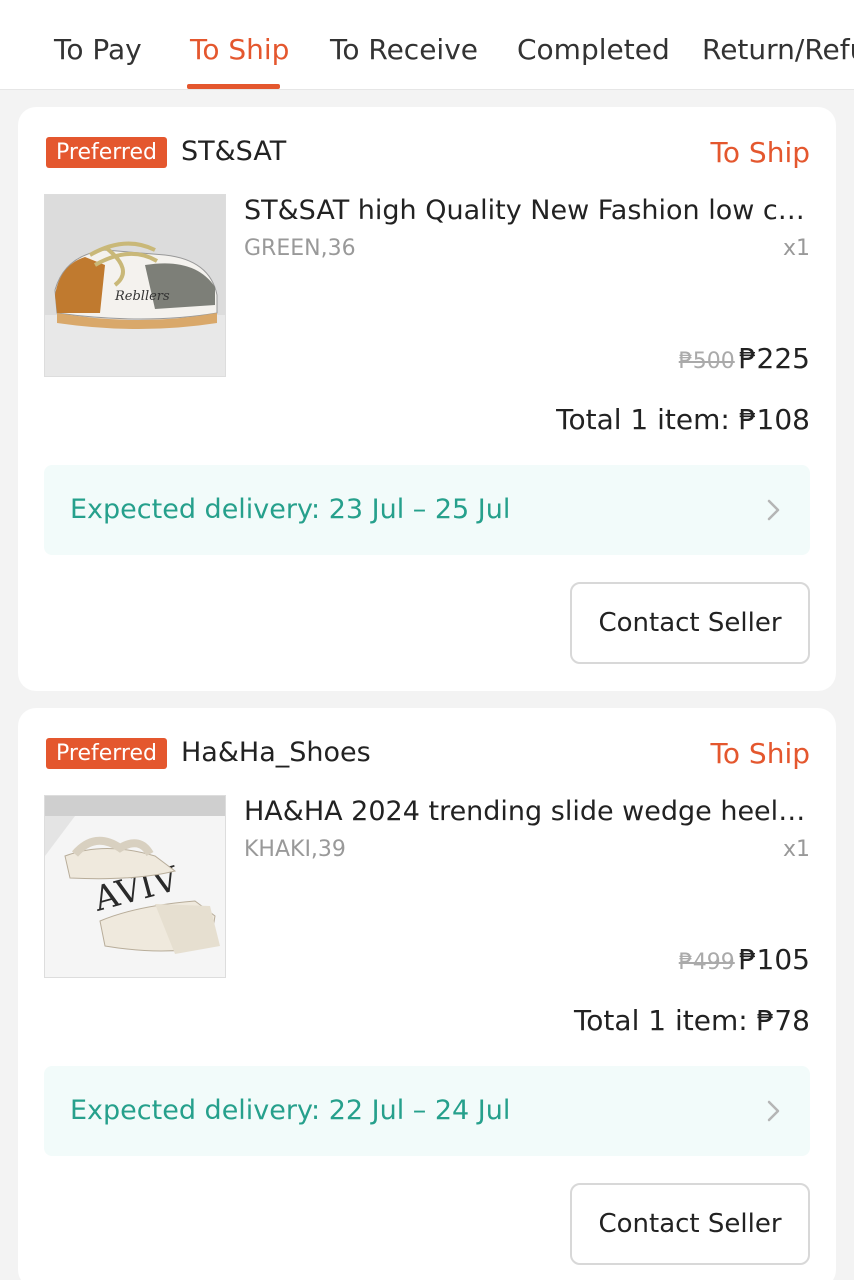 Image resolution: width=854 pixels, height=1280 pixels. What do you see at coordinates (593, 50) in the screenshot?
I see `tab-completed: Completed` at bounding box center [593, 50].